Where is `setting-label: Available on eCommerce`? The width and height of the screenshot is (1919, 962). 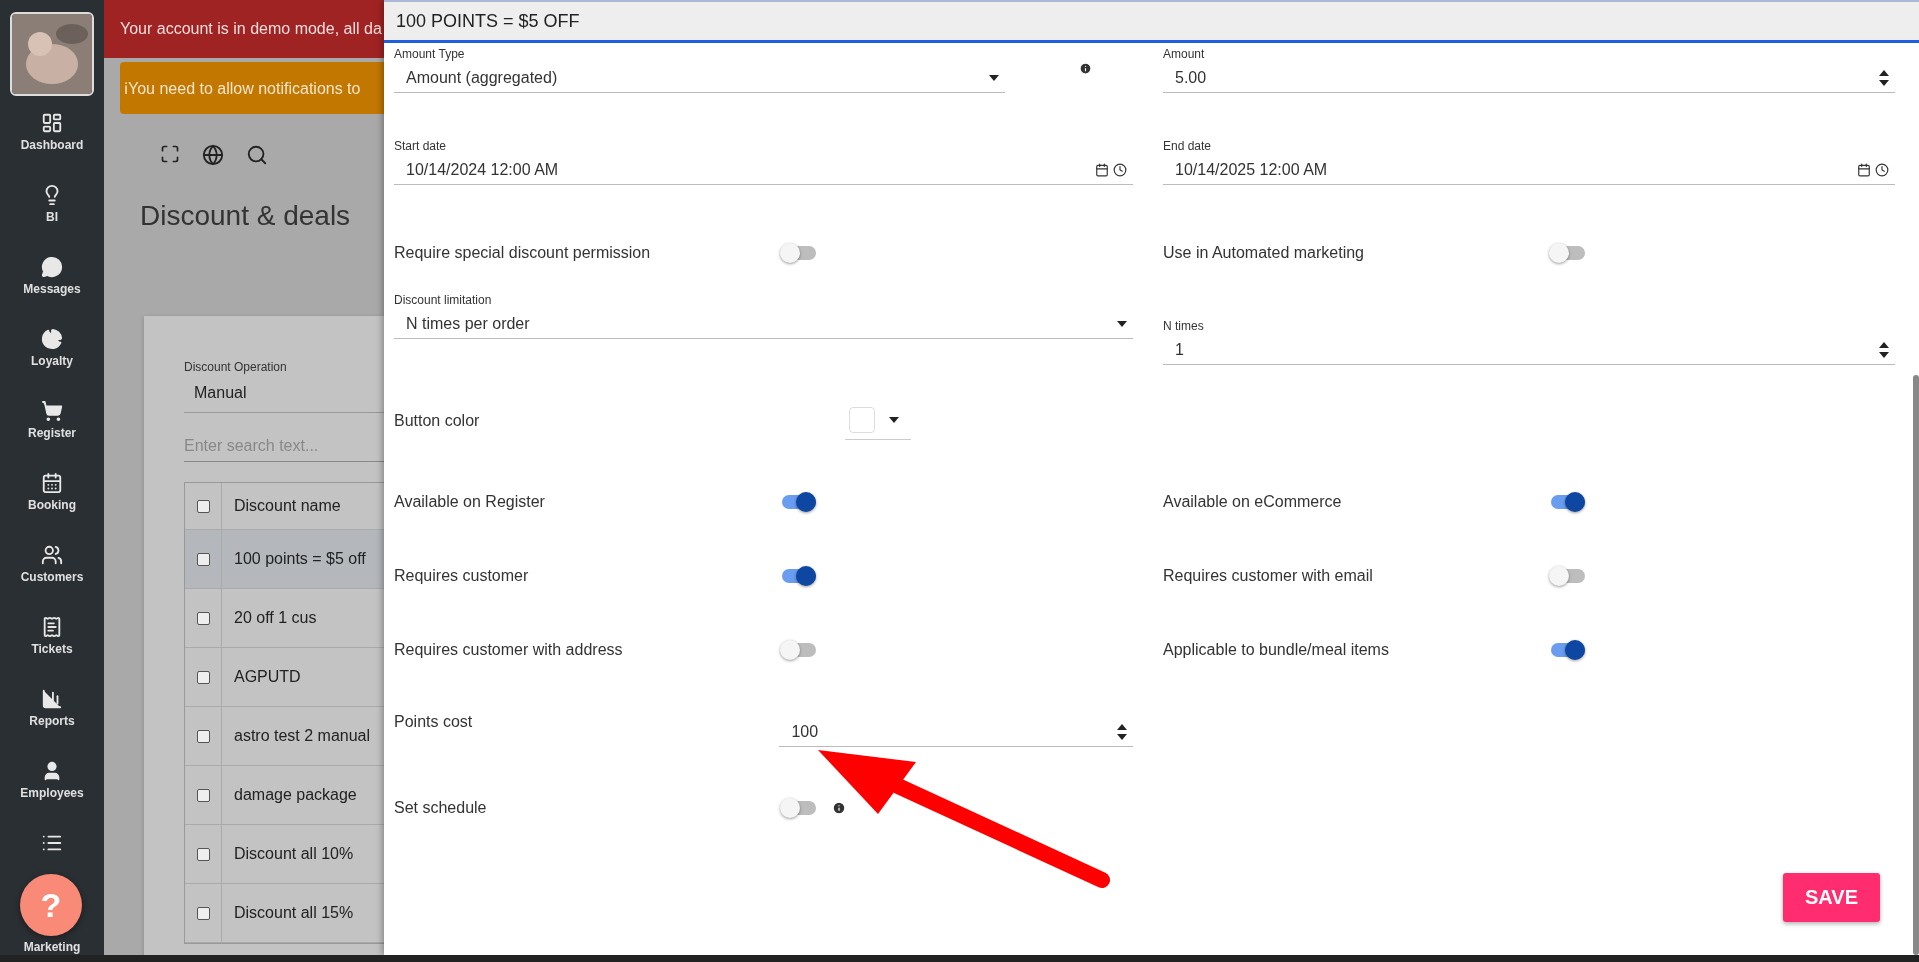 setting-label: Available on eCommerce is located at coordinates (1253, 502).